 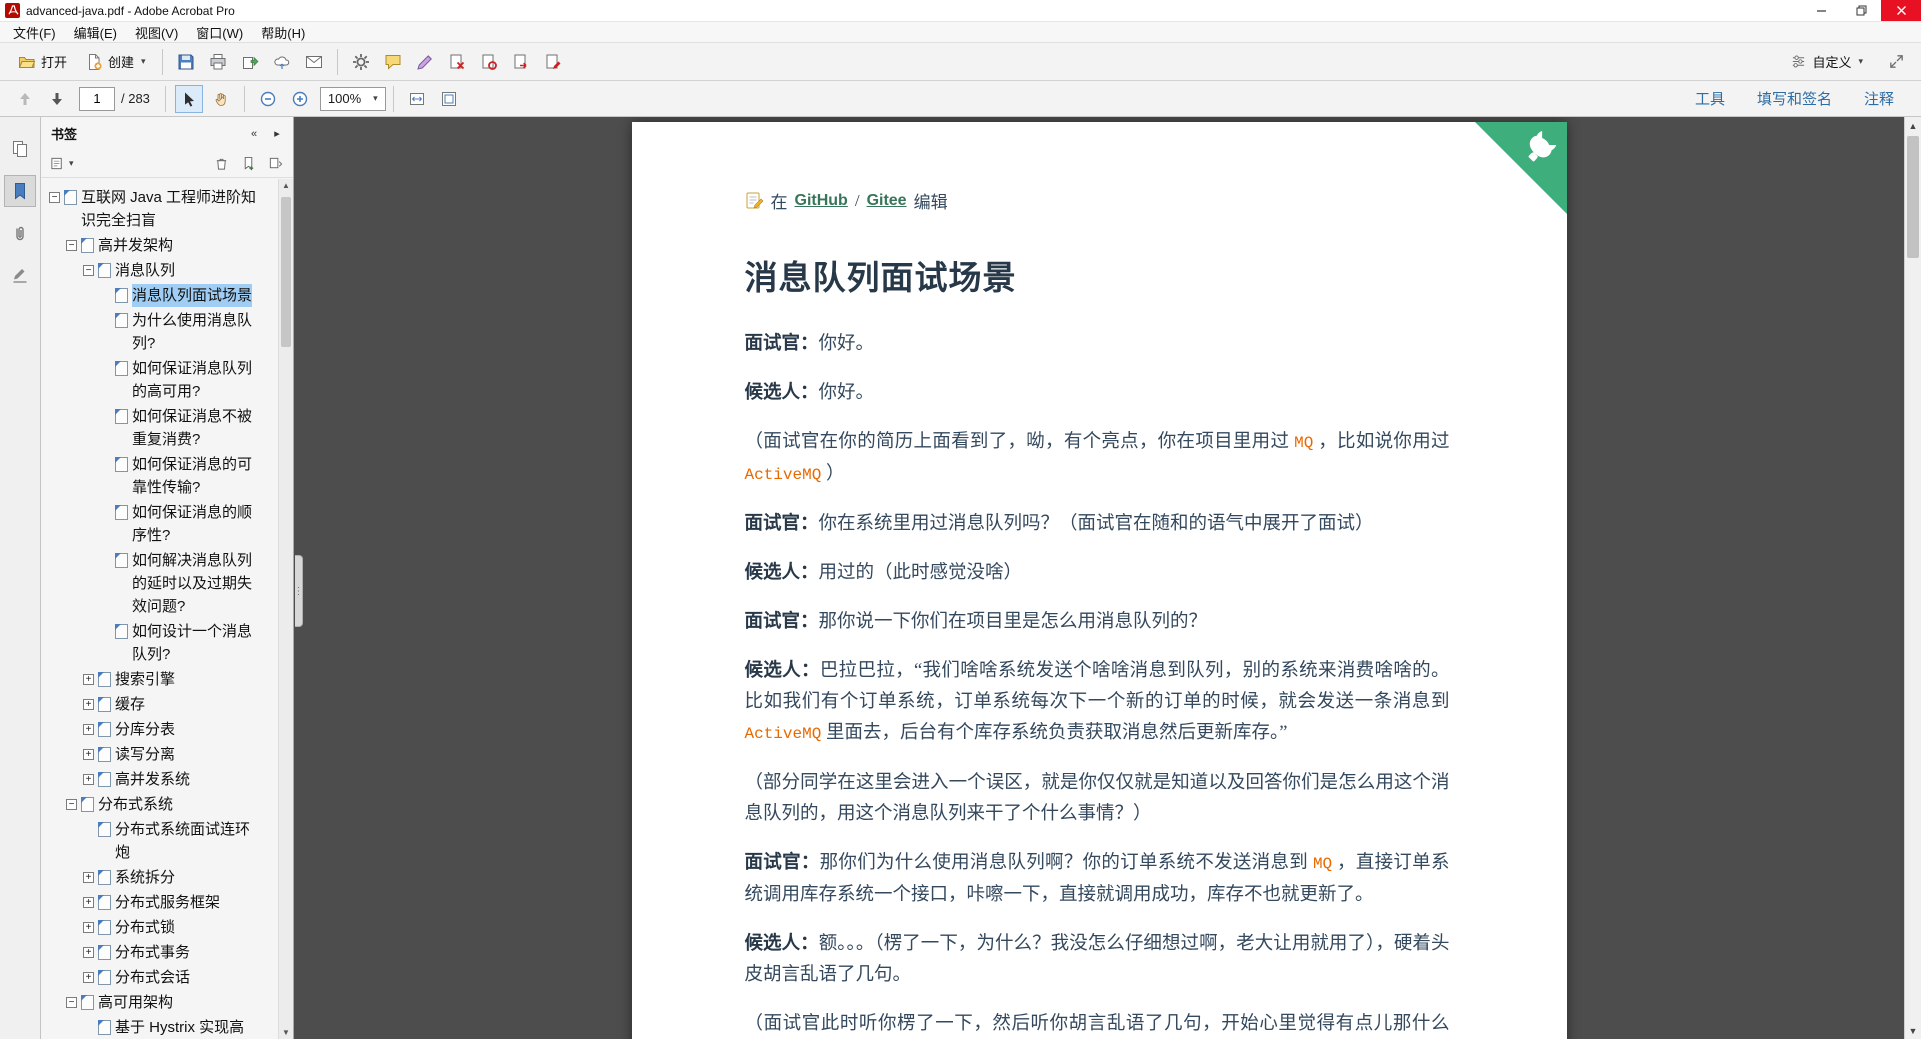 What do you see at coordinates (57, 99) in the screenshot?
I see `next-page-button` at bounding box center [57, 99].